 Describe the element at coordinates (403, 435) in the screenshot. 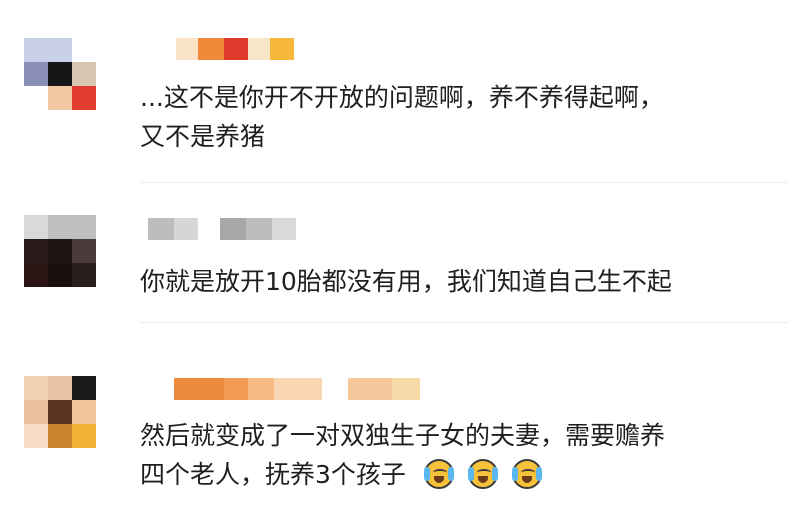

I see `comment-line: 然后就变成了一对双独生子女的夫妻，需要赡养` at that location.